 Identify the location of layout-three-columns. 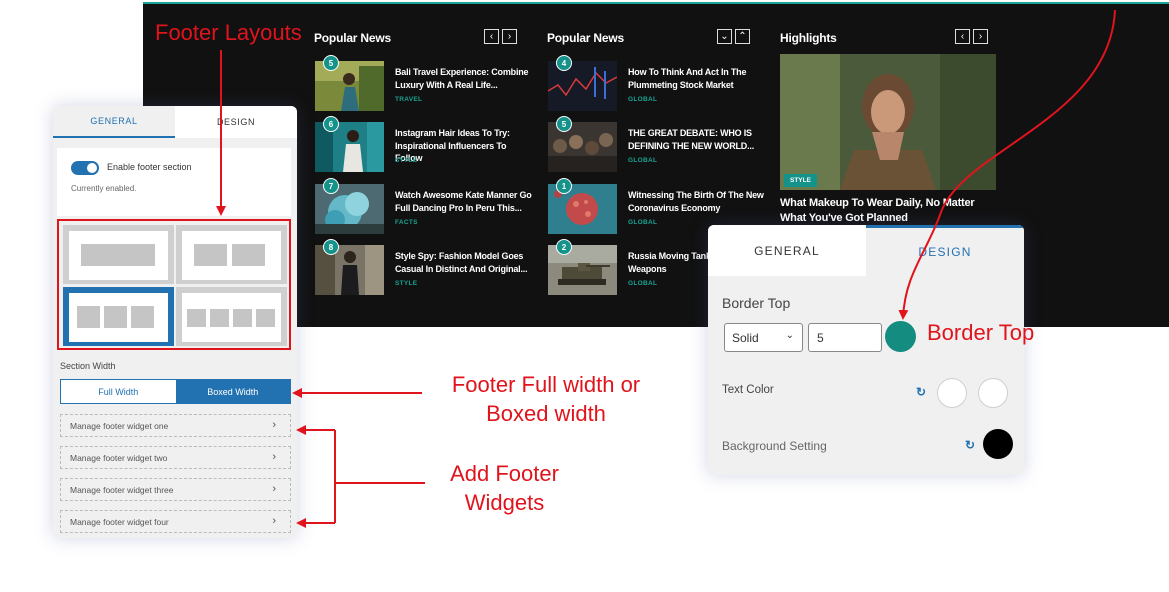
(118, 316).